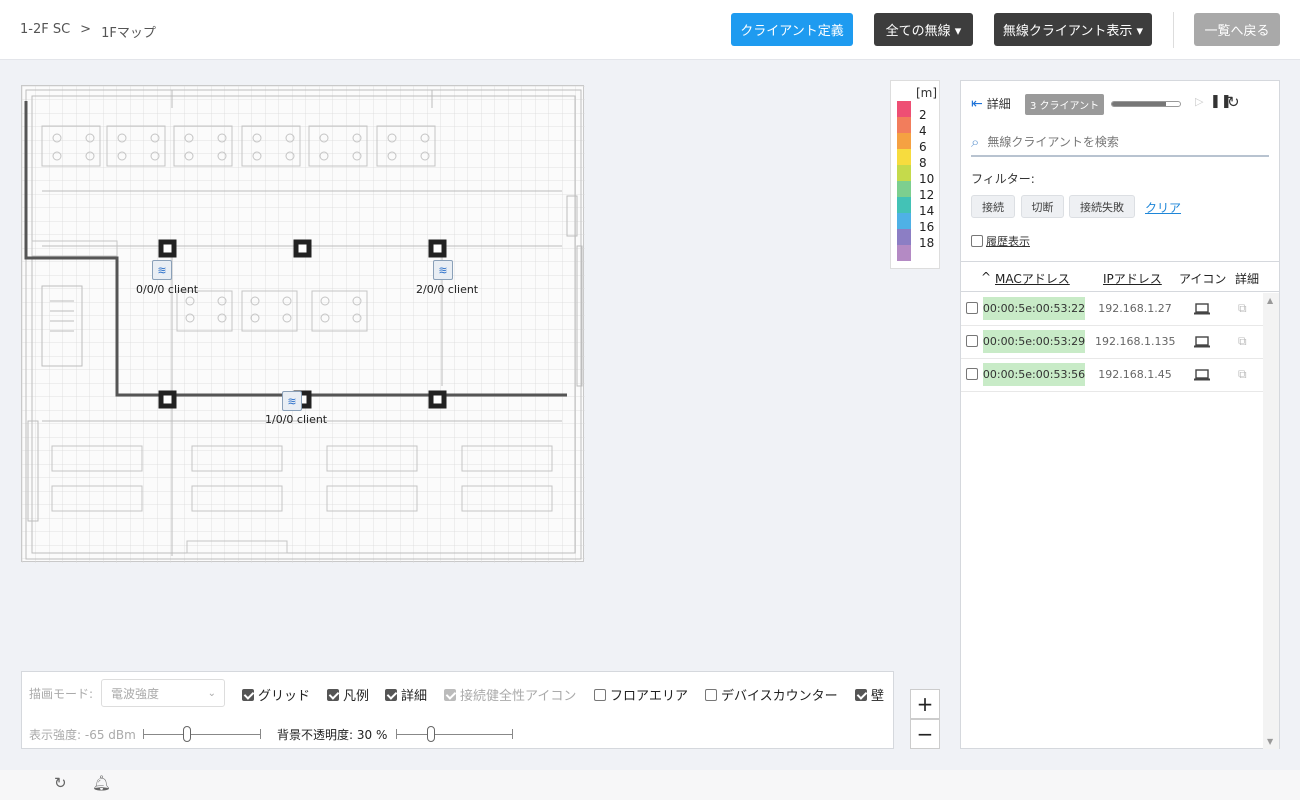 The width and height of the screenshot is (1300, 800). What do you see at coordinates (1034, 374) in the screenshot?
I see `mac-address: 00:00:5e:00:53:56` at bounding box center [1034, 374].